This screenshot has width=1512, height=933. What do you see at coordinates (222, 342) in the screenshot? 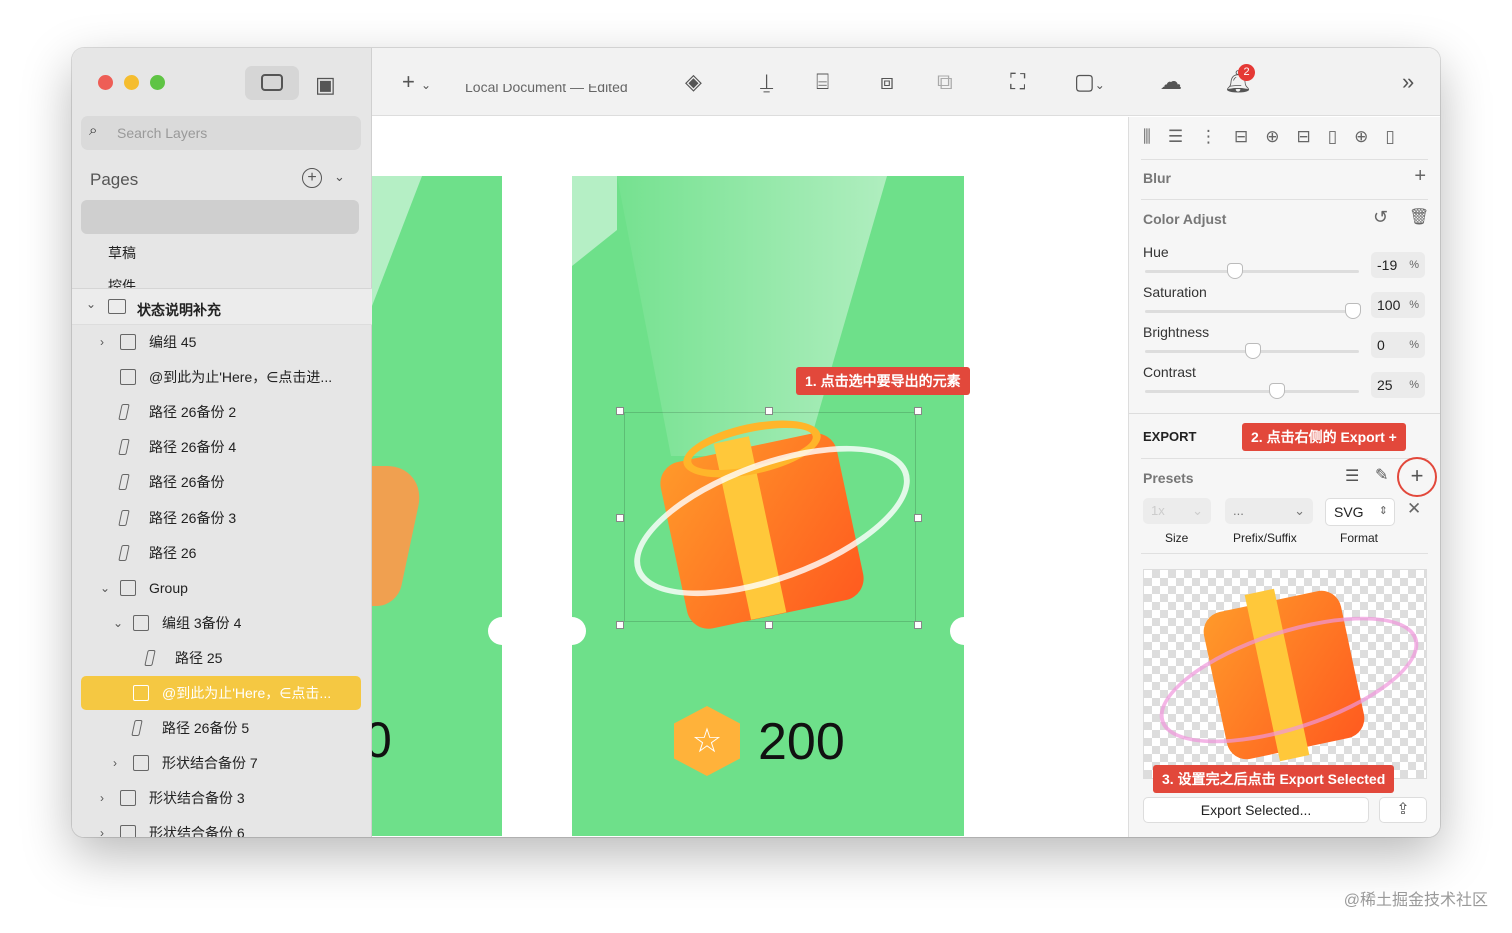
I see `layer-item: › 编组 45` at bounding box center [222, 342].